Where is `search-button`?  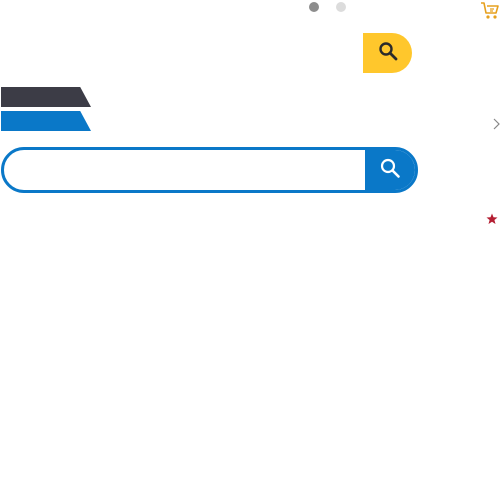 search-button is located at coordinates (390, 170).